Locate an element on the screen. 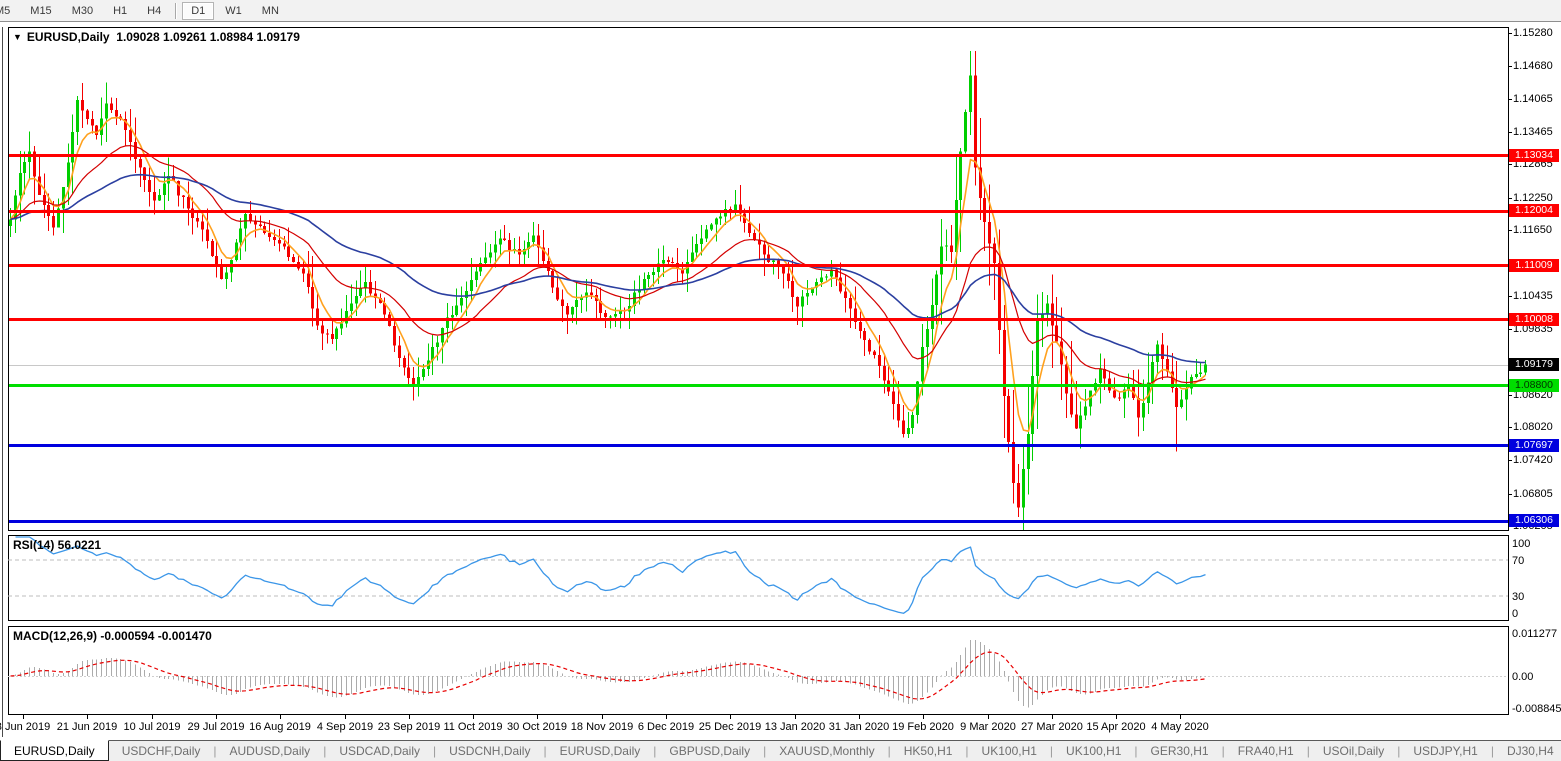 Image resolution: width=1561 pixels, height=761 pixels. symbol-tab-xauusd: XAUUSD,Monthly is located at coordinates (826, 751).